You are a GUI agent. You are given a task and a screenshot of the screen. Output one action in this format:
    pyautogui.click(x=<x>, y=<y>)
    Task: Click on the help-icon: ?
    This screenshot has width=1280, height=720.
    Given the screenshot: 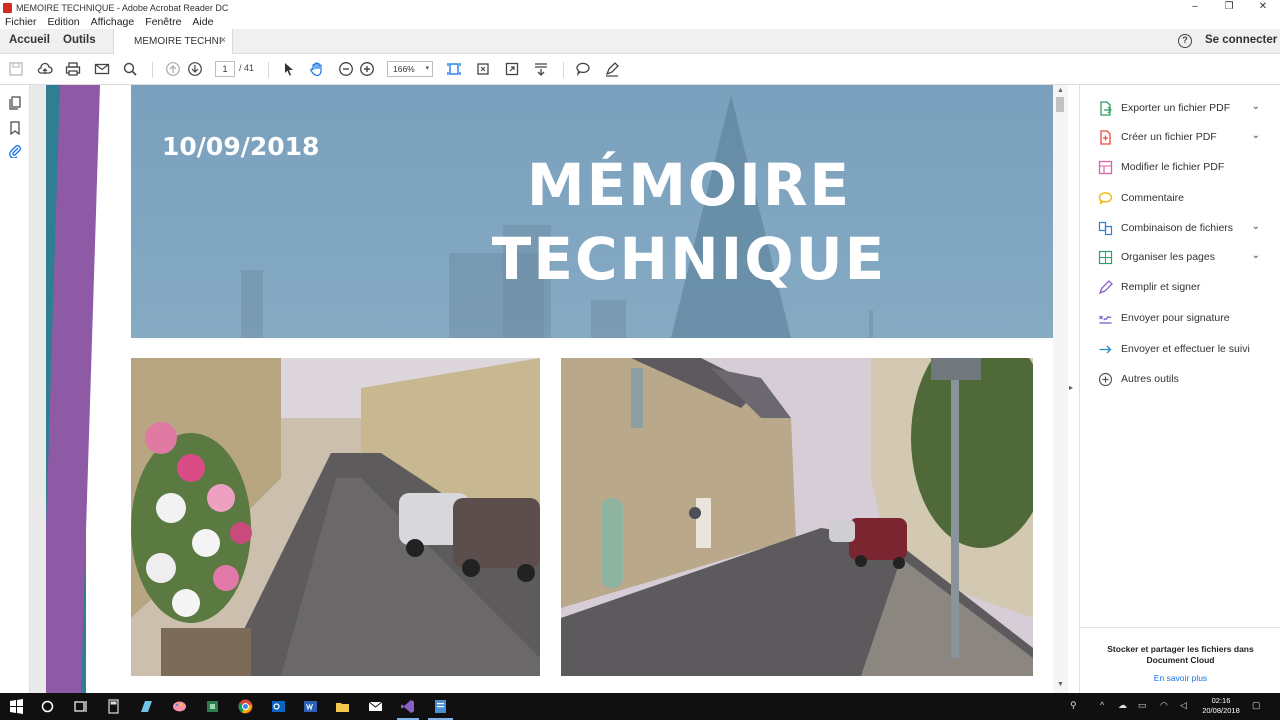 What is the action you would take?
    pyautogui.click(x=1185, y=41)
    